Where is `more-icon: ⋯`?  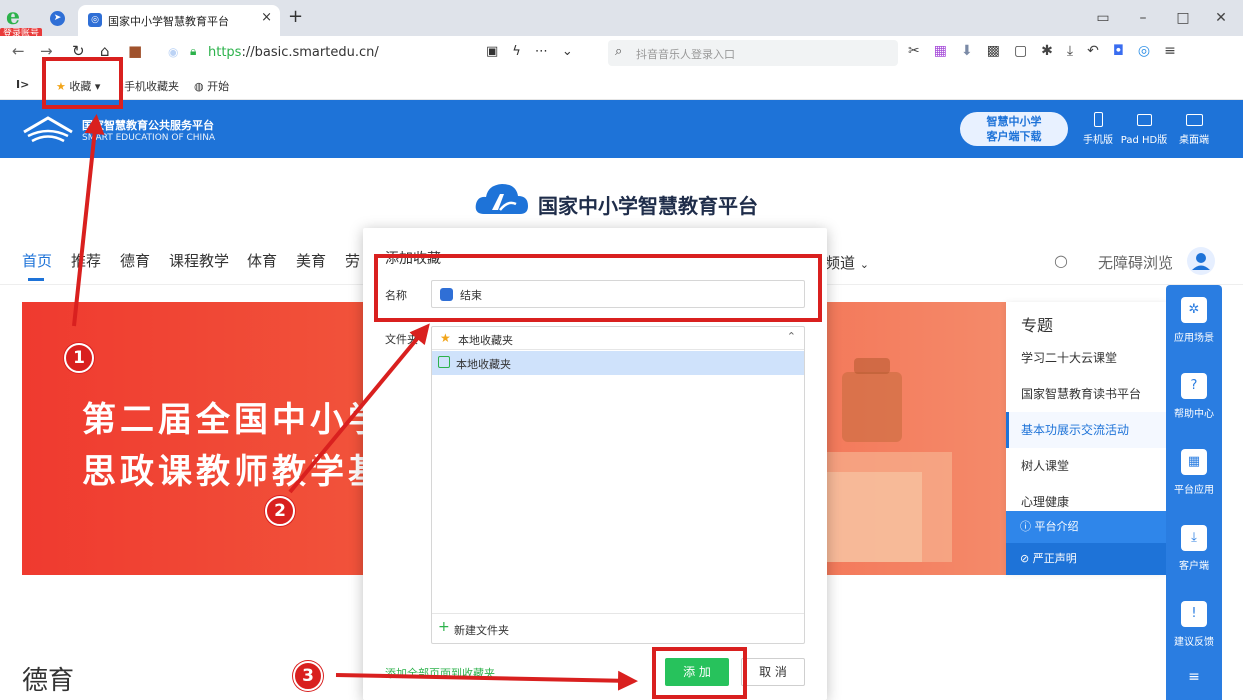
more-icon: ⋯ is located at coordinates (548, 51).